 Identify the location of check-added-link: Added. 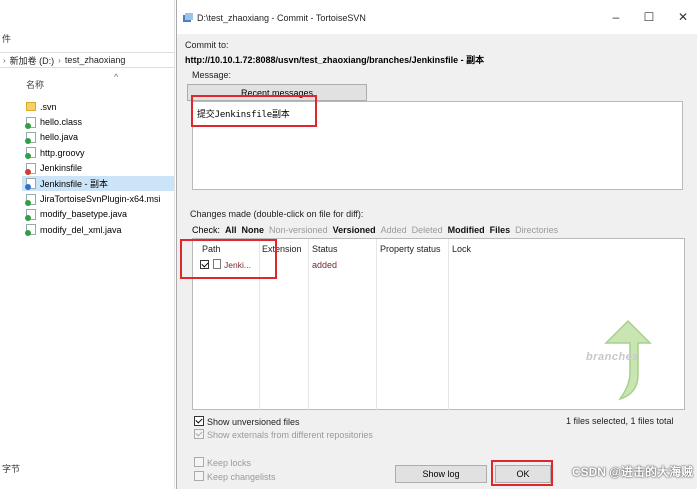
(394, 230).